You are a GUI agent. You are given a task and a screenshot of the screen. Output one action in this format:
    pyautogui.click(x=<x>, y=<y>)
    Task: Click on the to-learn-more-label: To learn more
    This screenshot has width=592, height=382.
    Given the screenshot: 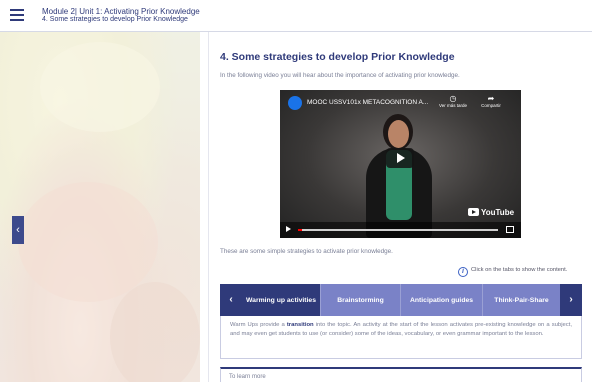 What is the action you would take?
    pyautogui.click(x=247, y=377)
    